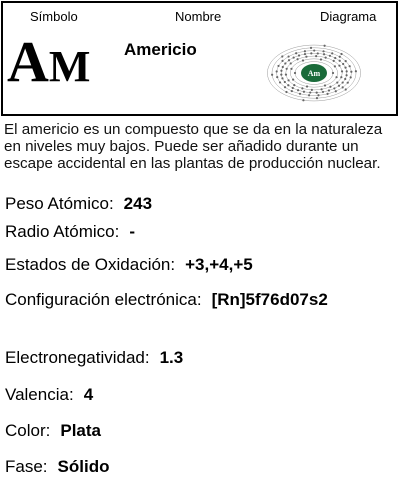 Image resolution: width=401 pixels, height=499 pixels. What do you see at coordinates (88, 394) in the screenshot?
I see `property-value: 4` at bounding box center [88, 394].